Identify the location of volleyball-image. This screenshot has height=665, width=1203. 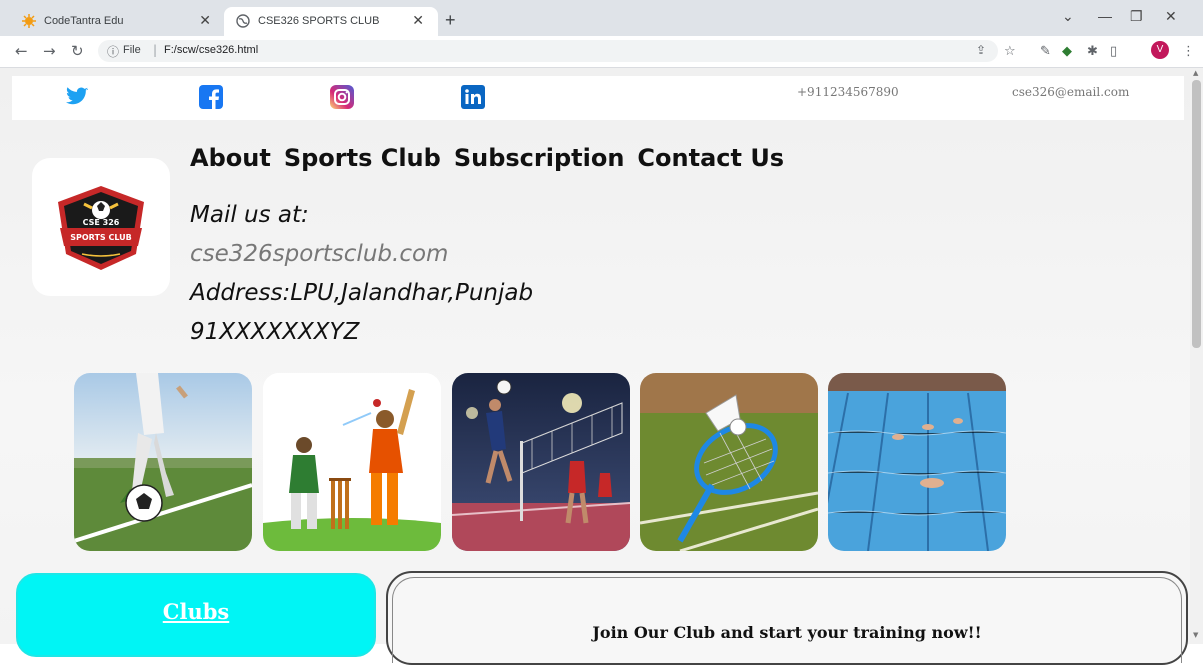
(541, 462).